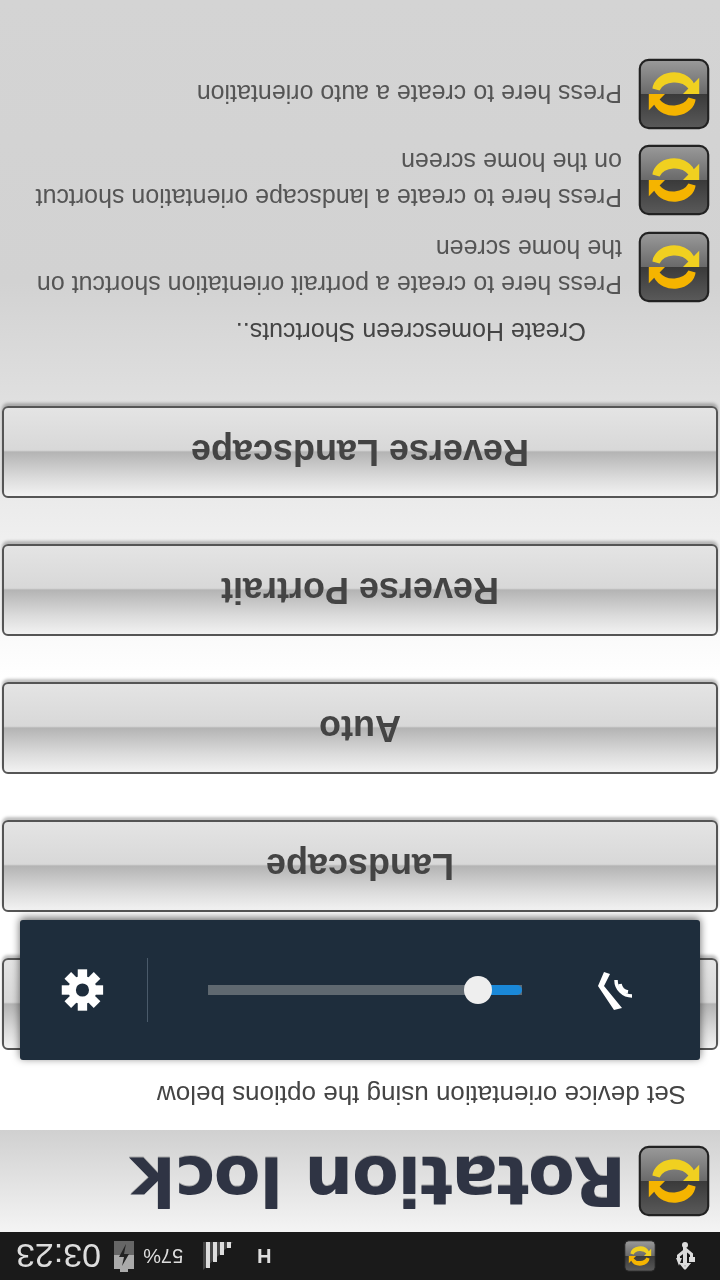 The height and width of the screenshot is (1280, 720). Describe the element at coordinates (360, 866) in the screenshot. I see `orientation-button: Landscape` at that location.